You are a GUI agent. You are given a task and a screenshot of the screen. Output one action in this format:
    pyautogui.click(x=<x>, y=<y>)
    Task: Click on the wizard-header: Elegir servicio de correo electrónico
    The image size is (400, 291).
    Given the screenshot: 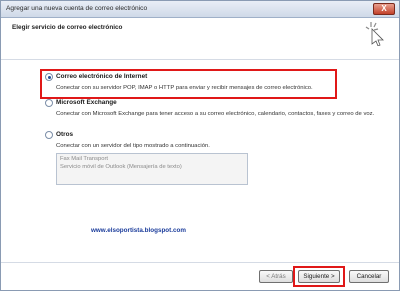 What is the action you would take?
    pyautogui.click(x=200, y=39)
    